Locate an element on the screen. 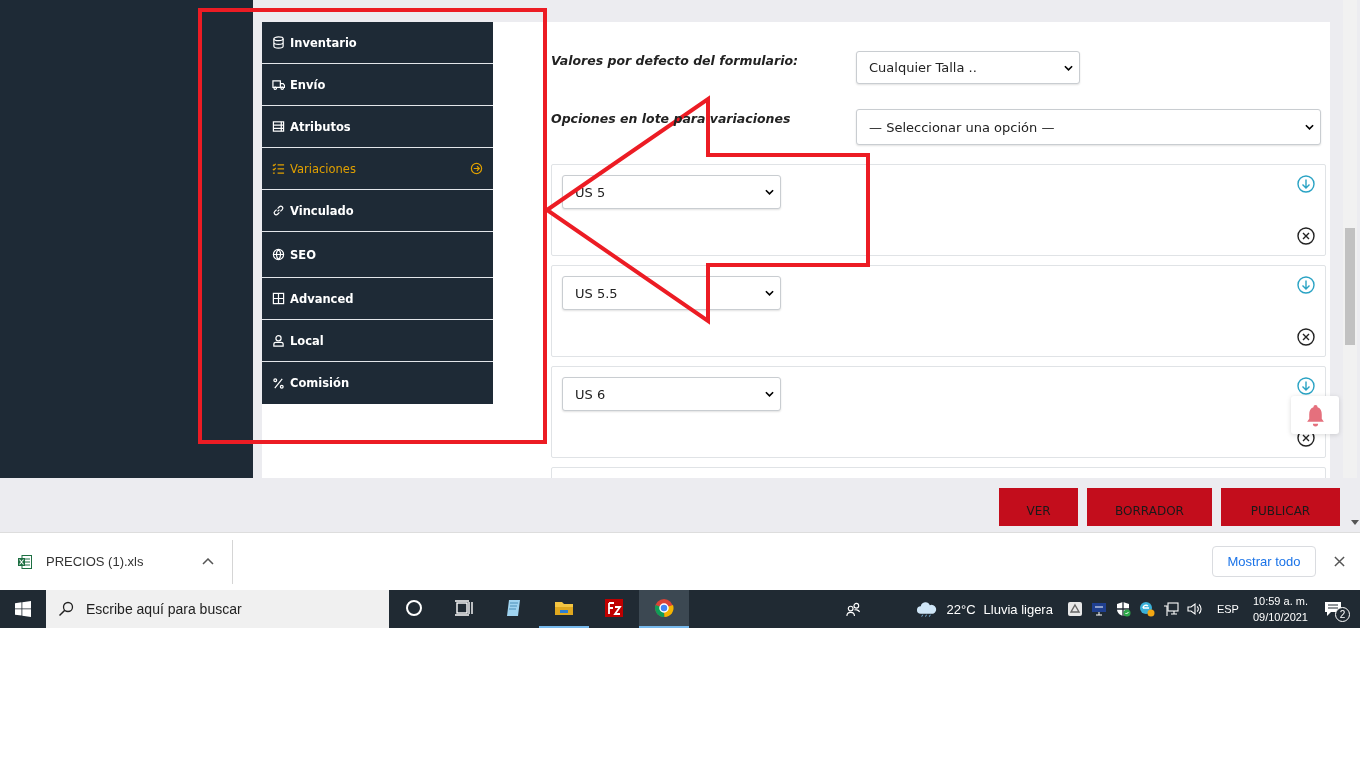  network-icon is located at coordinates (1170, 609).